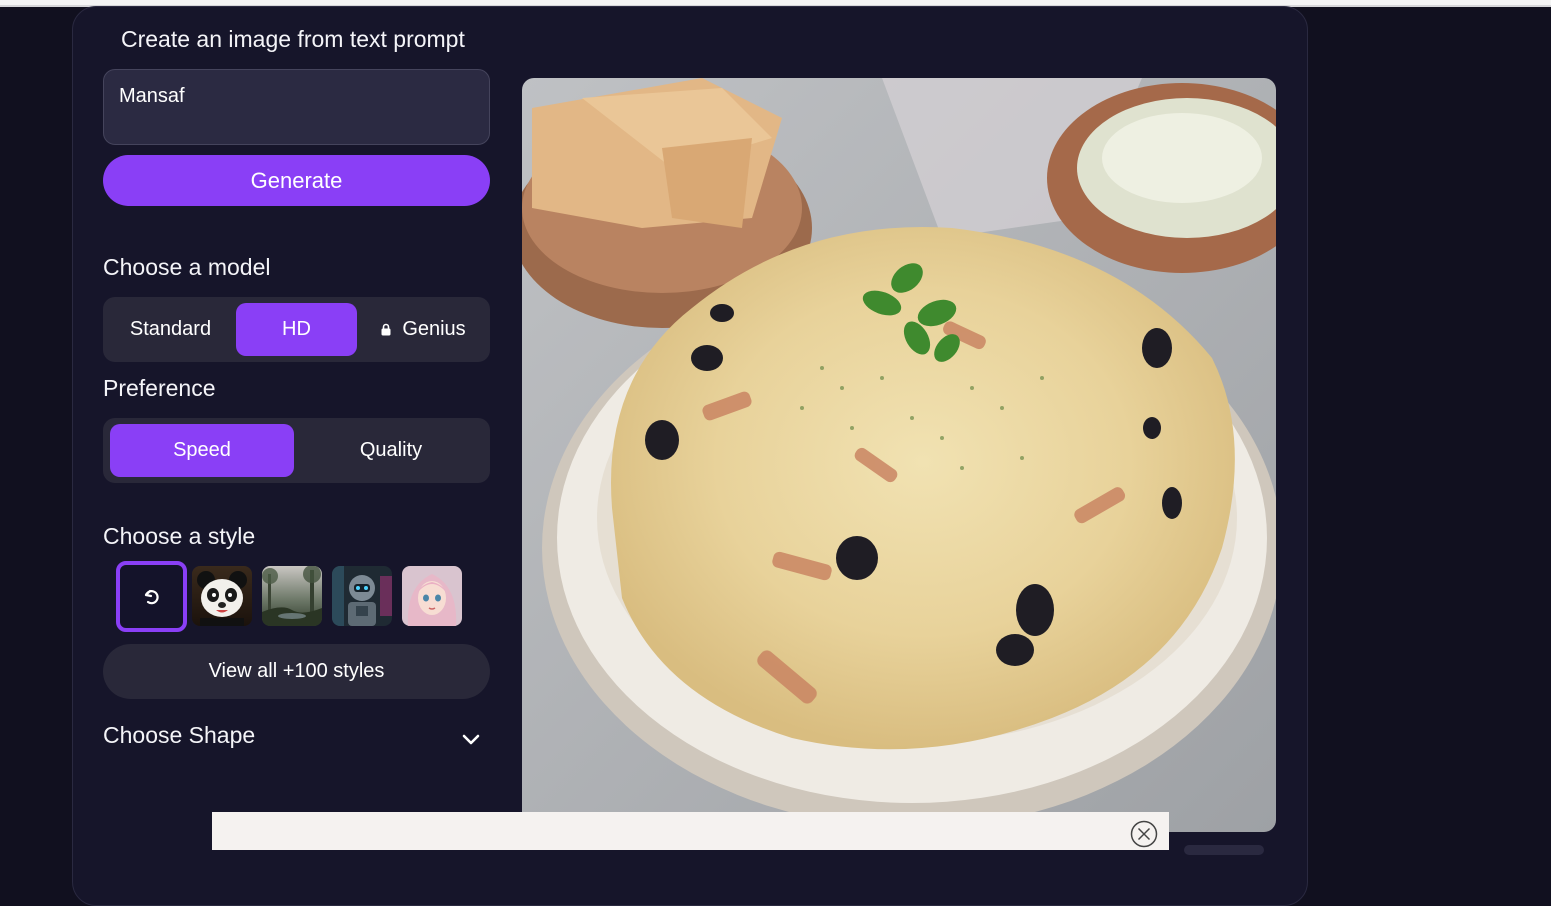  I want to click on preference-option-quality: Quality, so click(391, 450).